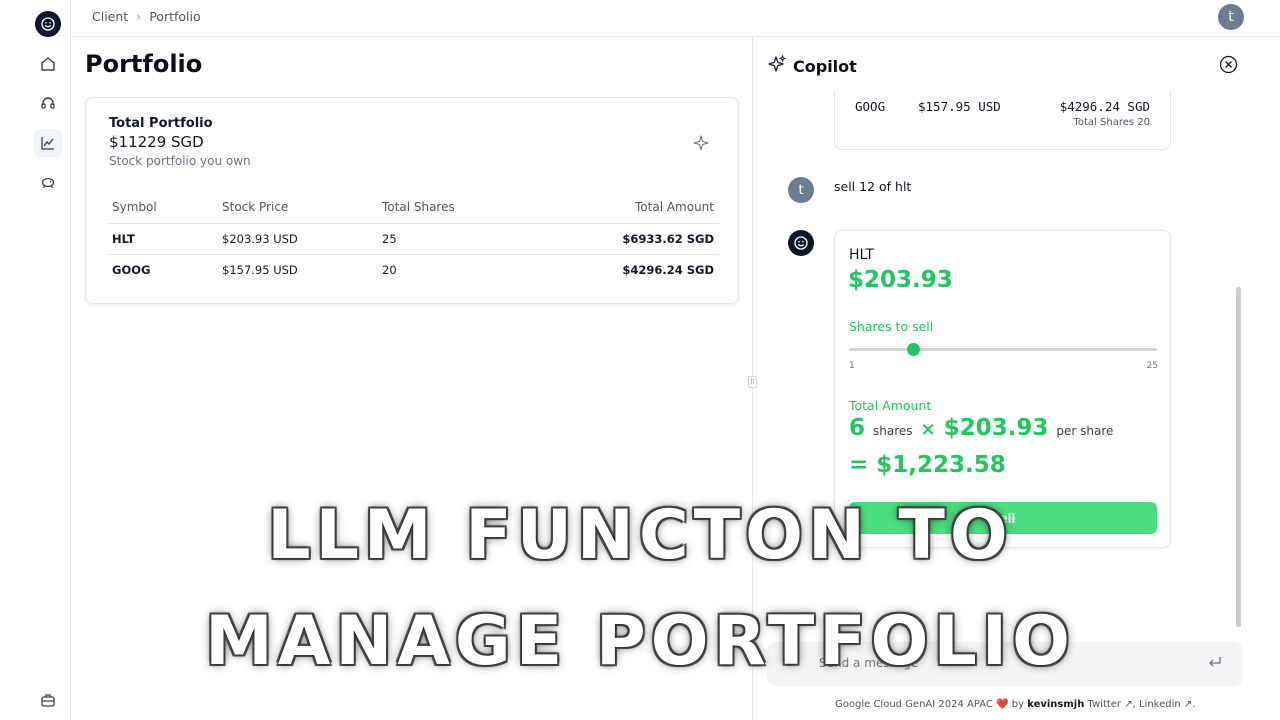  Describe the element at coordinates (752, 382) in the screenshot. I see `resize-handle: ⠿` at that location.